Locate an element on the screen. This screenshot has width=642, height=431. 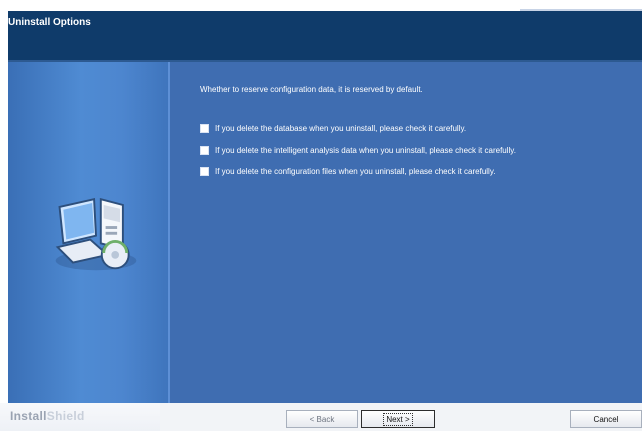
installshield-logo: InstallShield is located at coordinates (47, 416).